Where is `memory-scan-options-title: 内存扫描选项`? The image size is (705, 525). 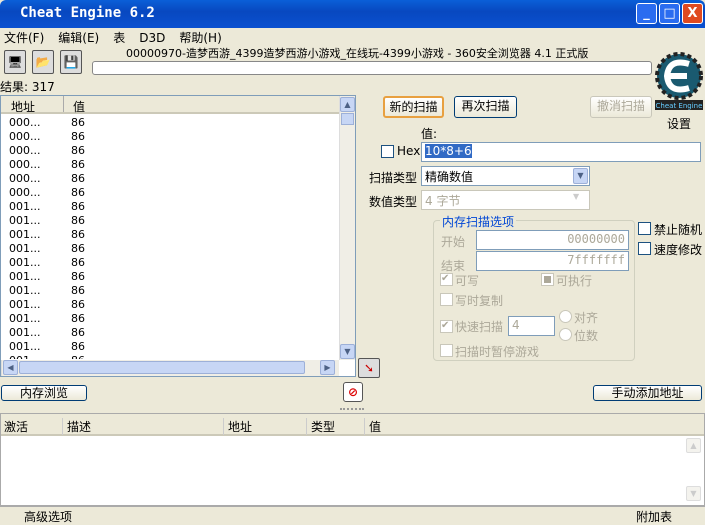 memory-scan-options-title: 内存扫描选项 is located at coordinates (478, 221).